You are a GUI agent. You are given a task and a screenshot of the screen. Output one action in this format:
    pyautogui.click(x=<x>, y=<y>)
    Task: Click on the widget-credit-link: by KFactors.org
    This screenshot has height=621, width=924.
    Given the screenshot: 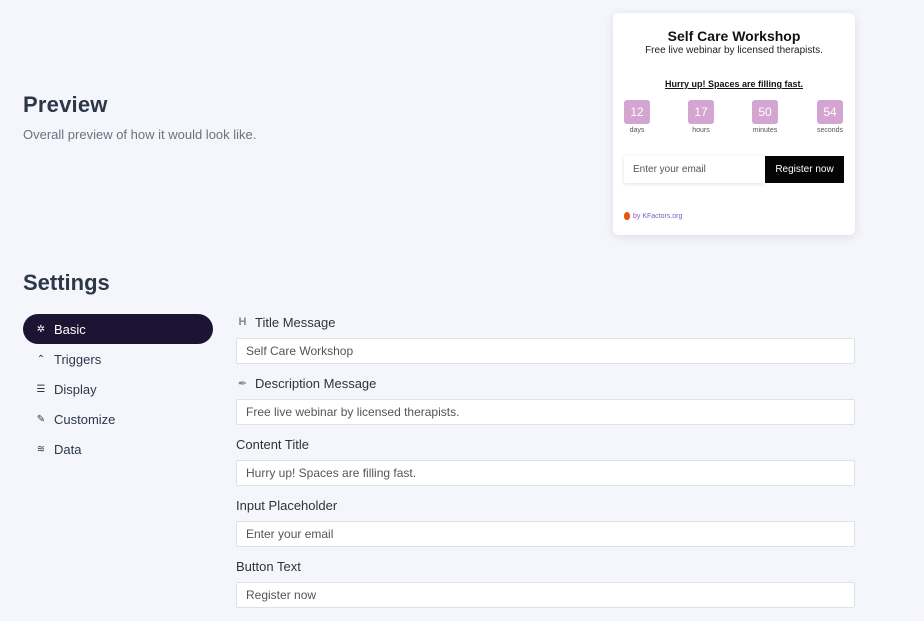 What is the action you would take?
    pyautogui.click(x=653, y=216)
    